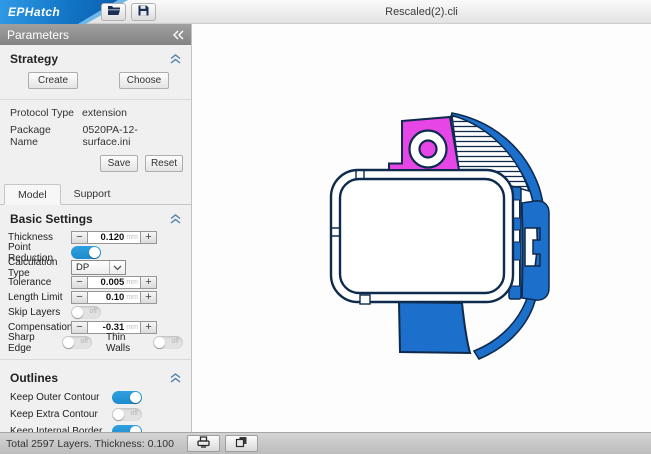  What do you see at coordinates (95, 343) in the screenshot?
I see `sharp-edge-thin-walls-row: Sharp Edge off Thin Walls off` at bounding box center [95, 343].